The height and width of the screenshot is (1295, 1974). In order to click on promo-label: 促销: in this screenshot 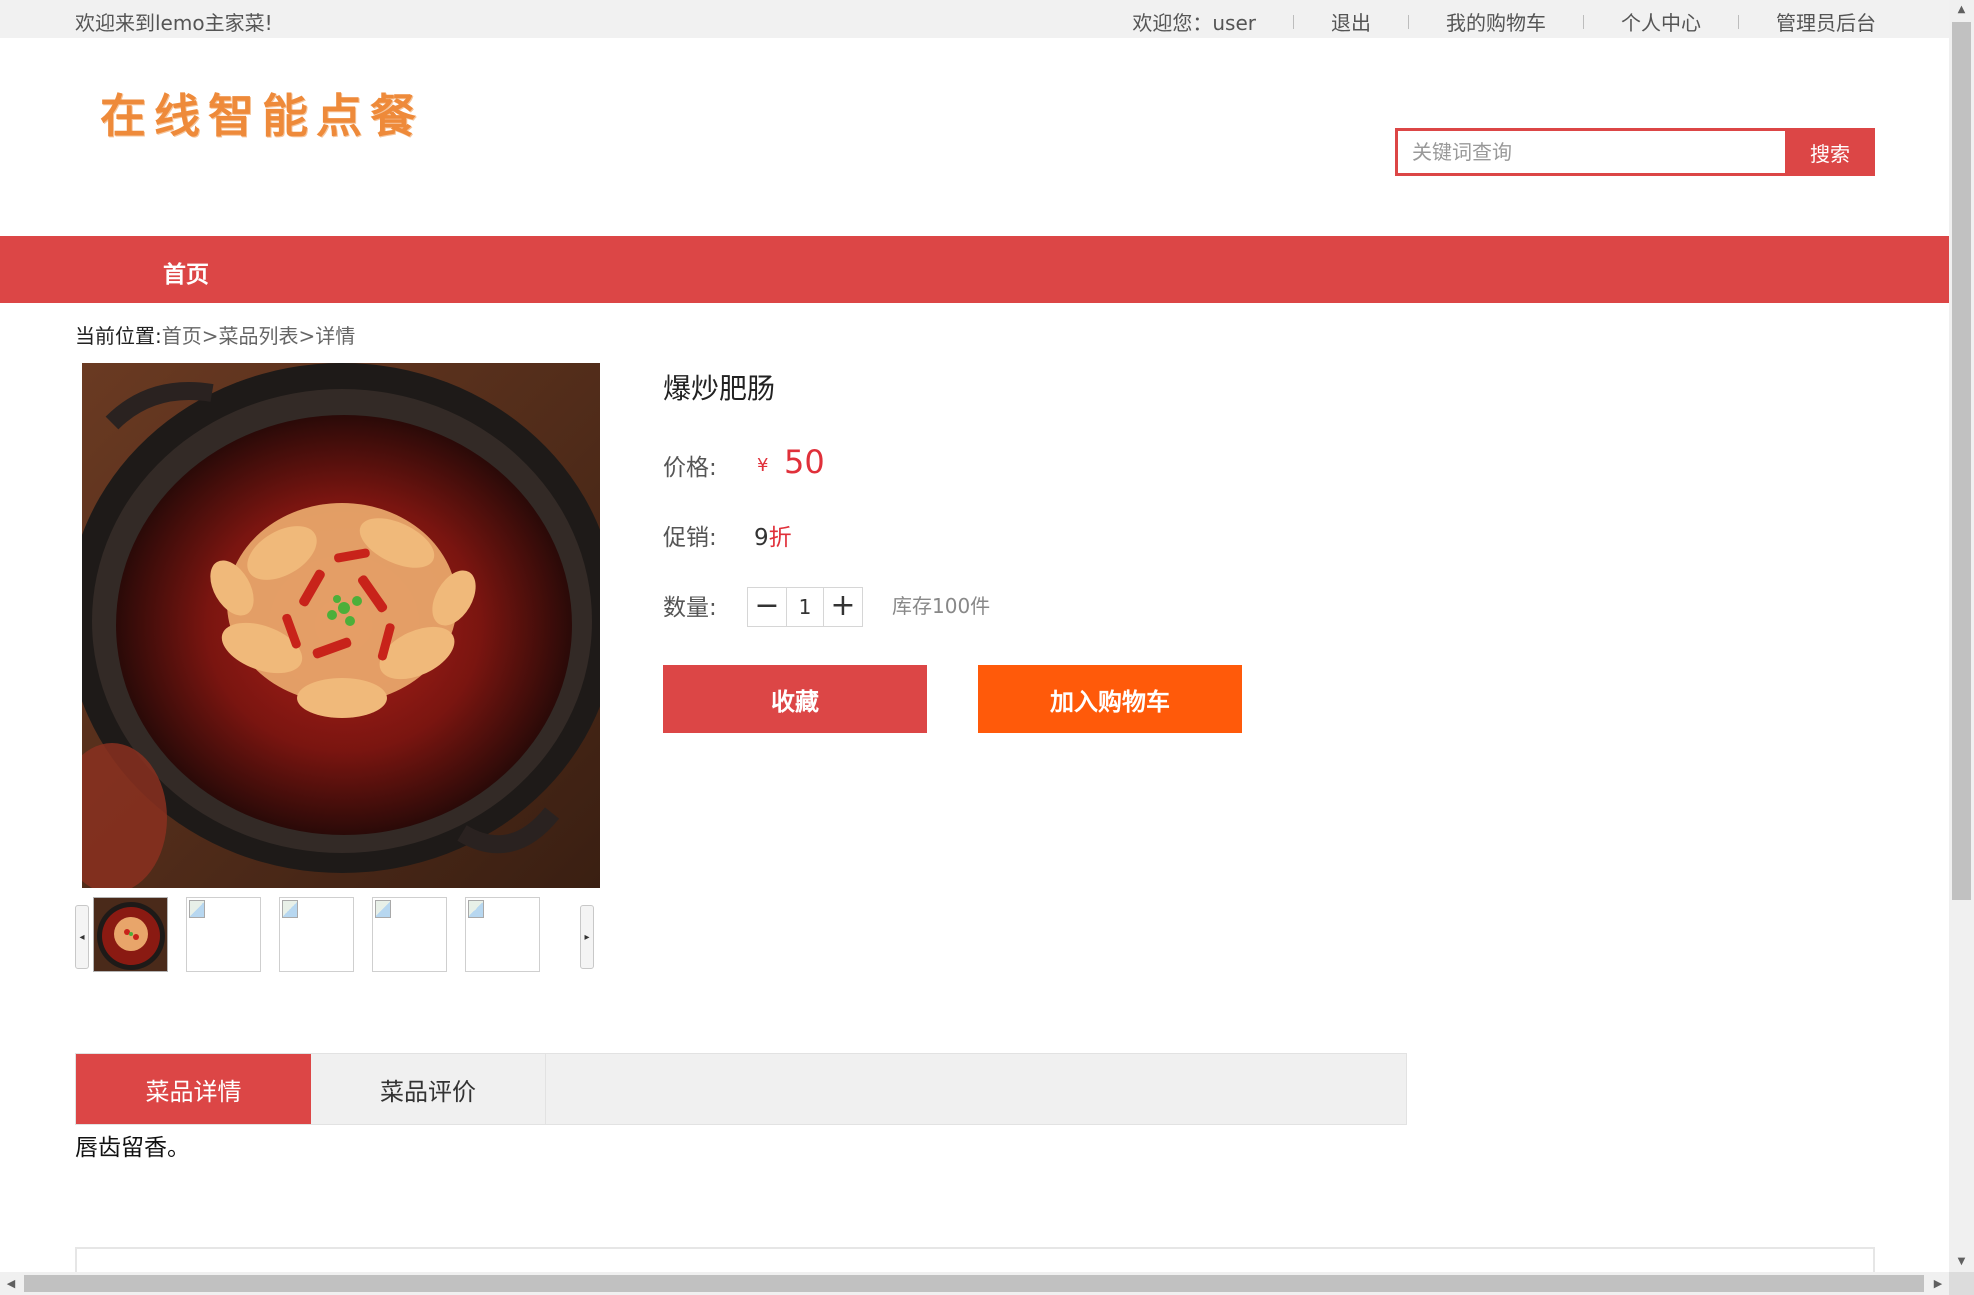, I will do `click(690, 538)`.